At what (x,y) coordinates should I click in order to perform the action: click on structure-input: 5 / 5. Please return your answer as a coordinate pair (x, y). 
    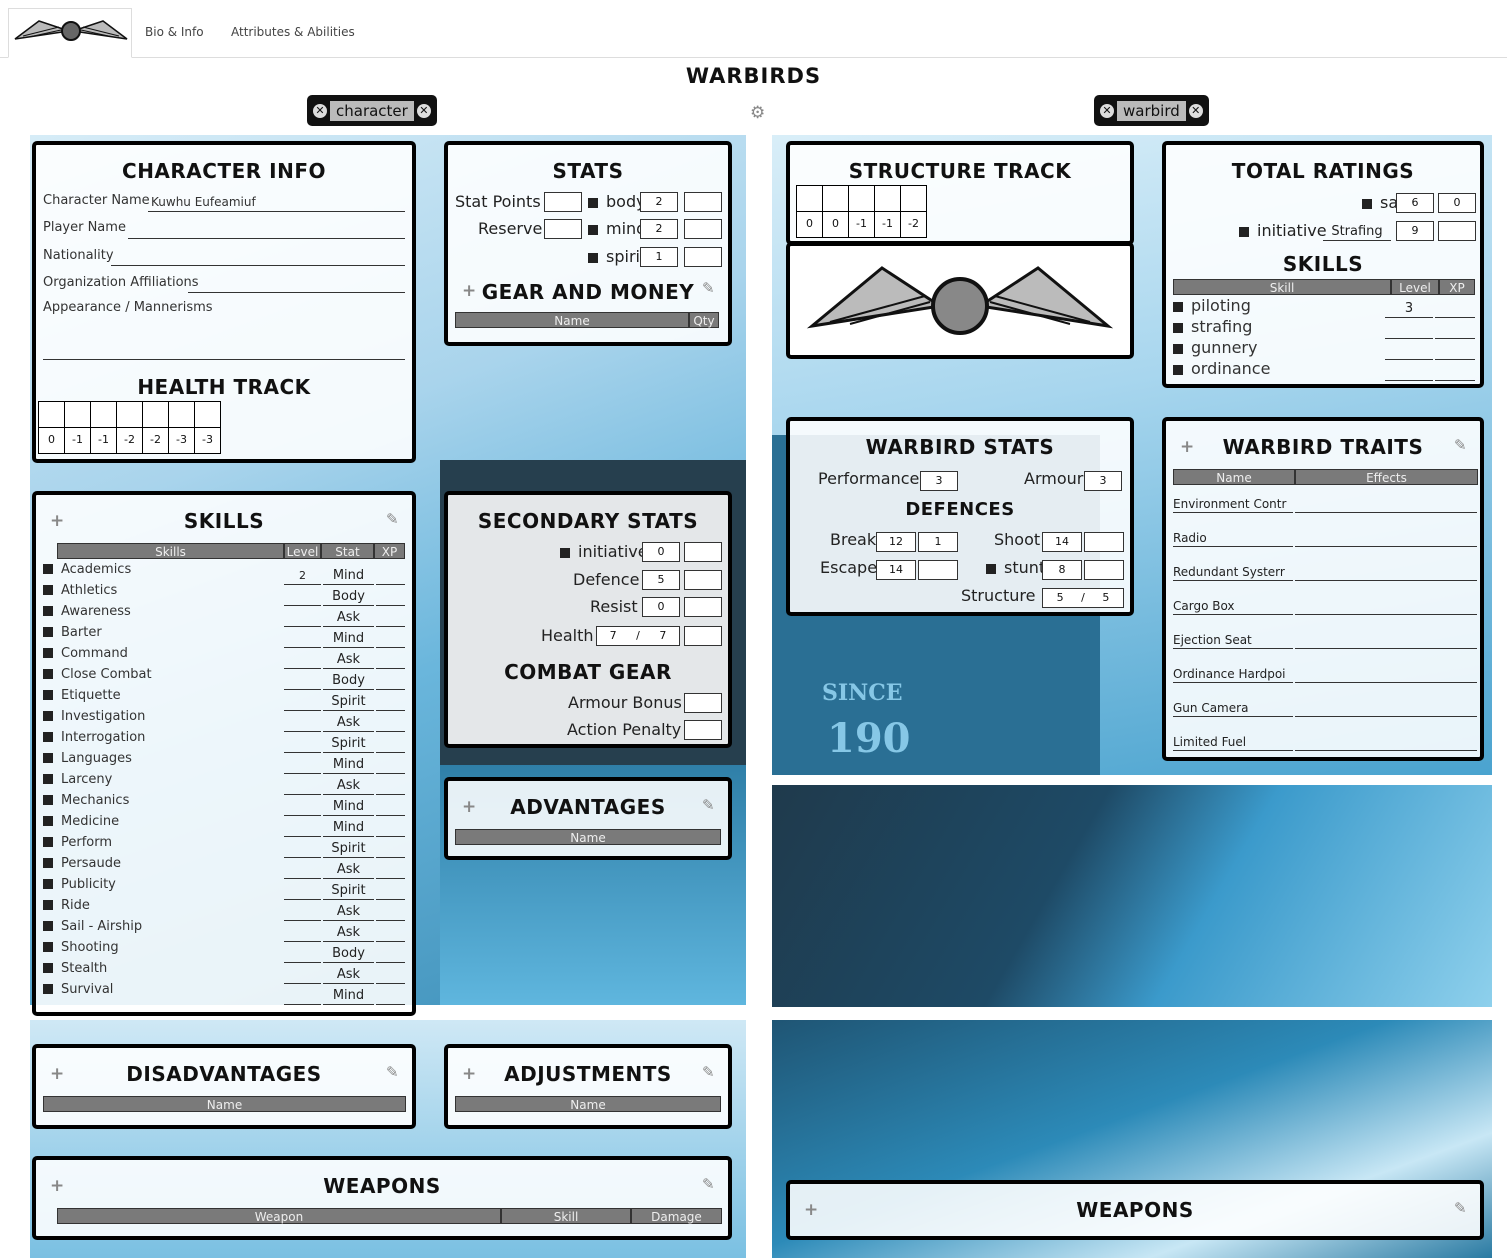
    Looking at the image, I should click on (1083, 598).